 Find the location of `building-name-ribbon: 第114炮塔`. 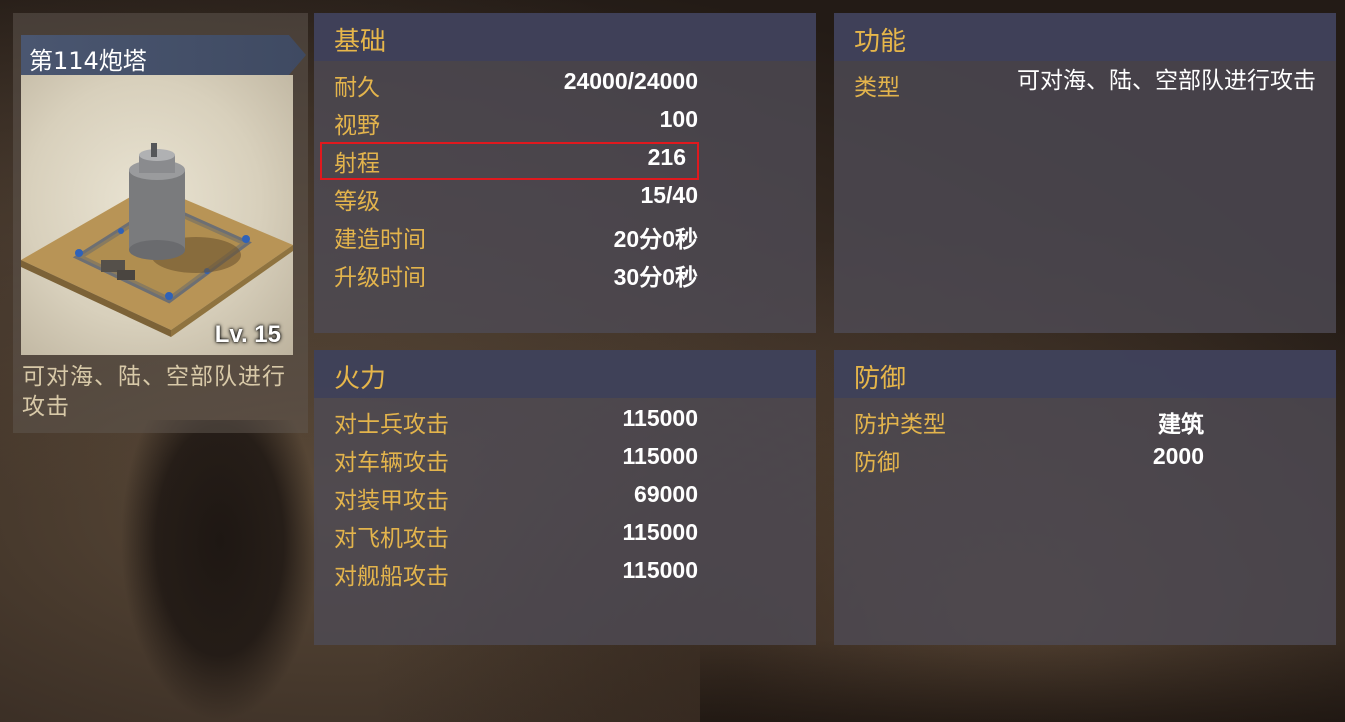

building-name-ribbon: 第114炮塔 is located at coordinates (163, 55).